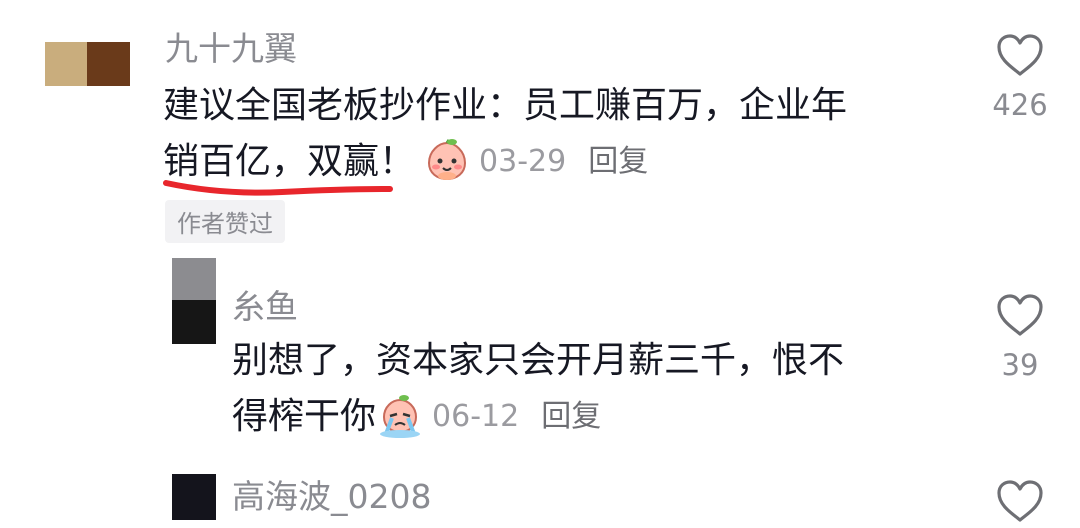  Describe the element at coordinates (1020, 105) in the screenshot. I see `like-count: 426` at that location.